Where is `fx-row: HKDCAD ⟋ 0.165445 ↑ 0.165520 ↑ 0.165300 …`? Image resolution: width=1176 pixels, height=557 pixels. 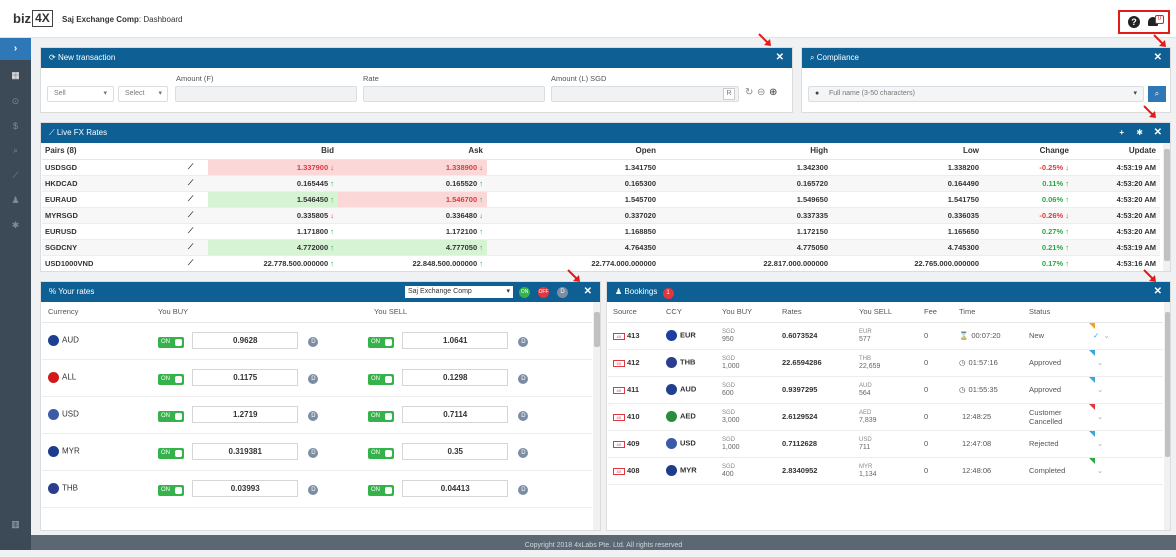 fx-row: HKDCAD ⟋ 0.165445 ↑ 0.165520 ↑ 0.165300 … is located at coordinates (601, 183).